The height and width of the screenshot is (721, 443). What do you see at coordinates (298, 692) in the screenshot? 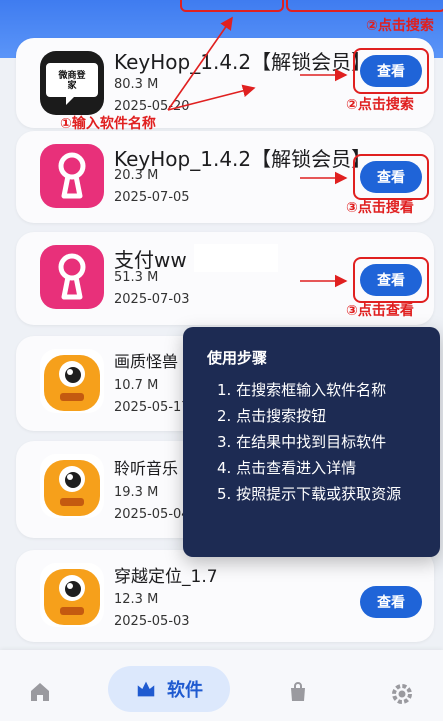
I see `bag-icon` at bounding box center [298, 692].